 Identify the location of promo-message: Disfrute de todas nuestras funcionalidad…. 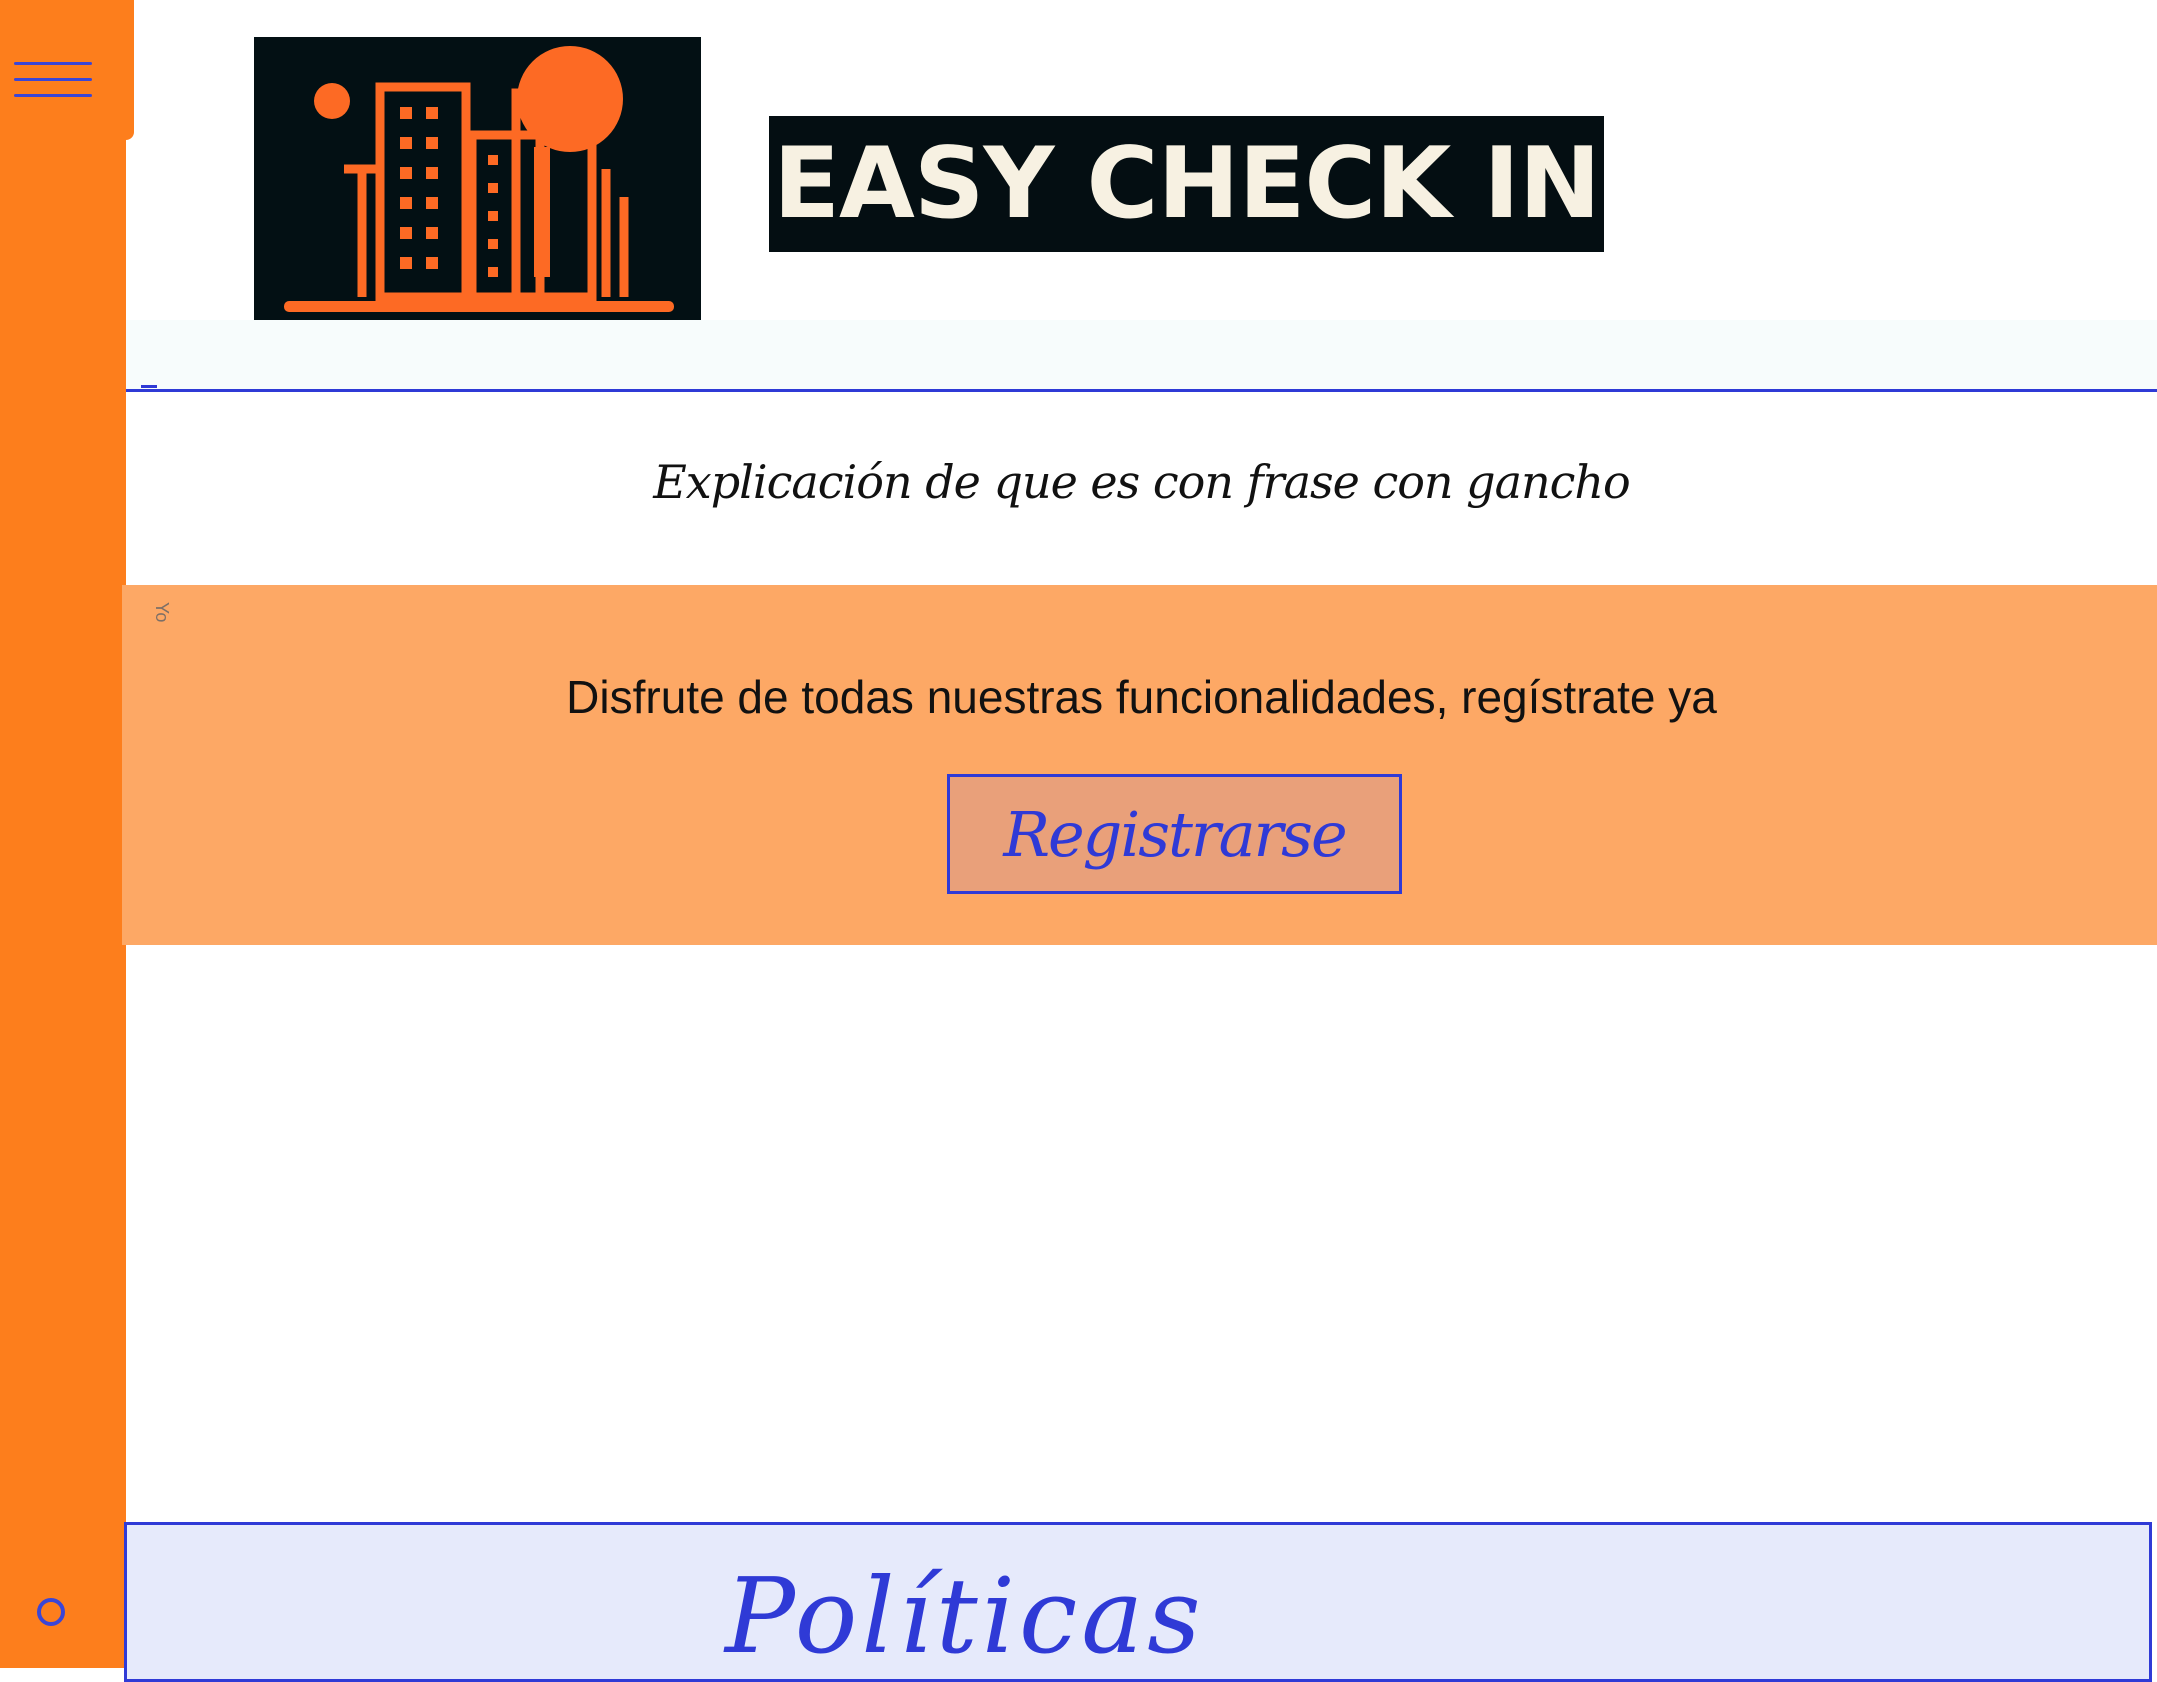
(1141, 697).